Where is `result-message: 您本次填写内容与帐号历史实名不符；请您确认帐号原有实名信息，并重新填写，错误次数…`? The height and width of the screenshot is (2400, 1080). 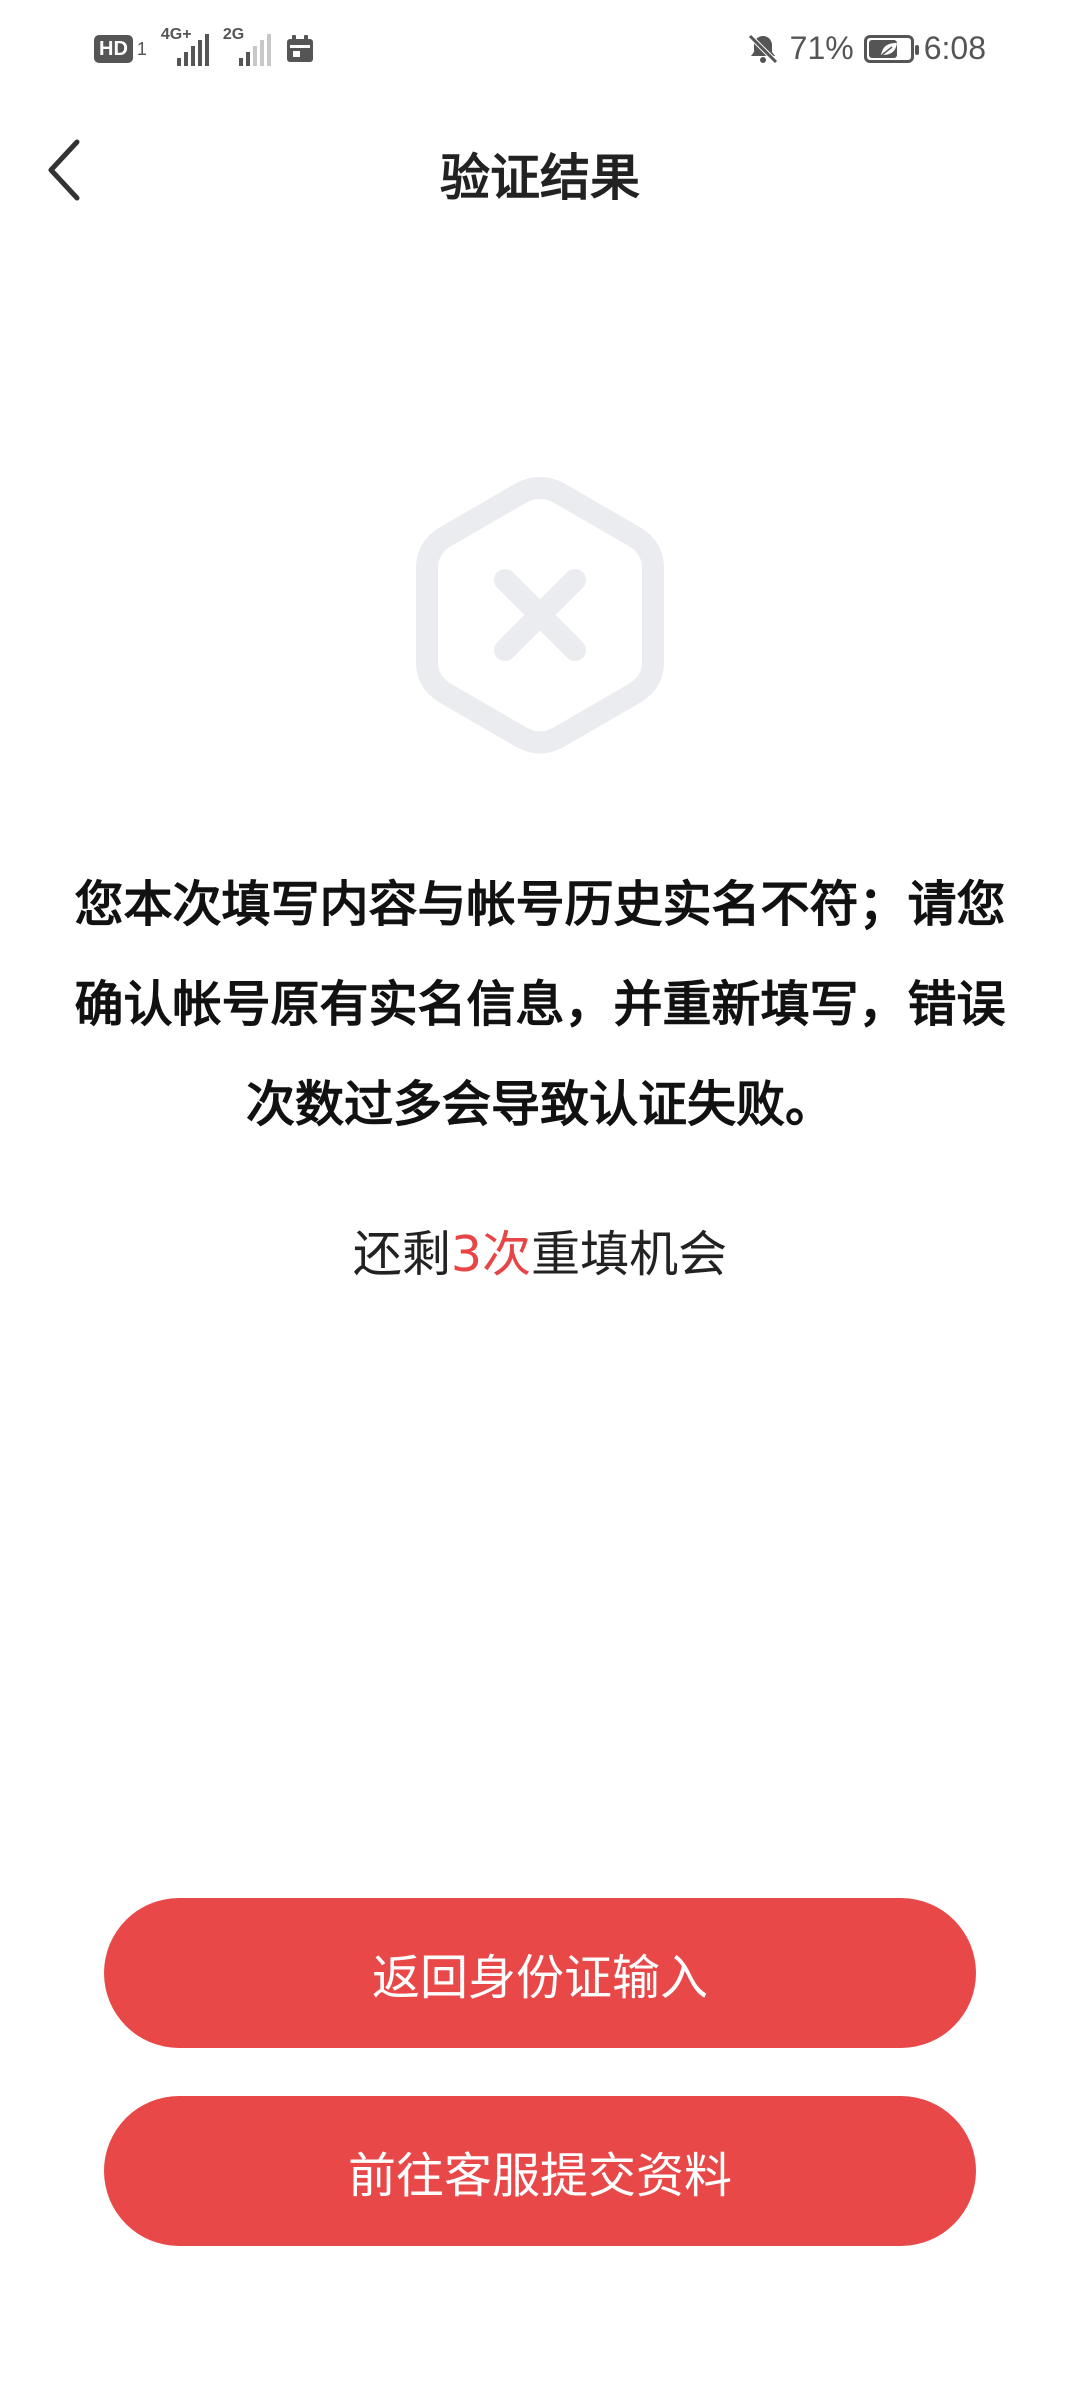 result-message: 您本次填写内容与帐号历史实名不符；请您确认帐号原有实名信息，并重新填写，错误次数… is located at coordinates (540, 1004).